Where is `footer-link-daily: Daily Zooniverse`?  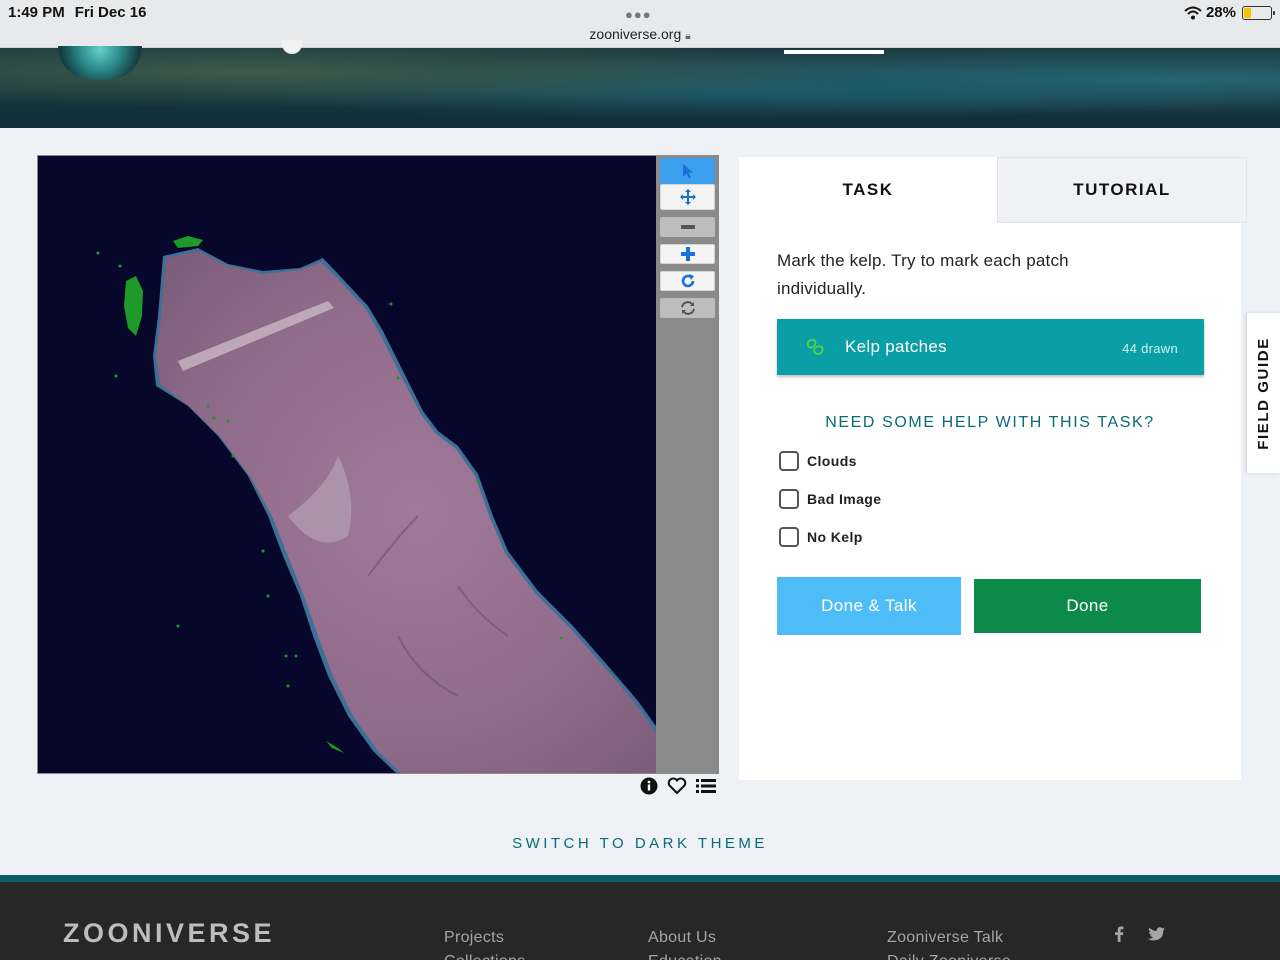 footer-link-daily: Daily Zooniverse is located at coordinates (949, 955).